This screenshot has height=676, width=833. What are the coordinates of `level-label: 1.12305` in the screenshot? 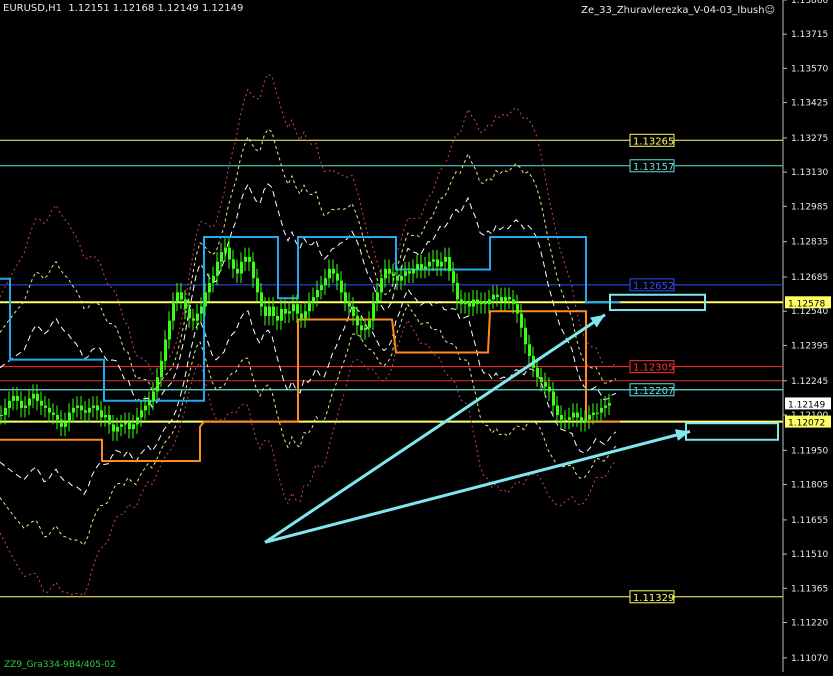 It's located at (653, 368).